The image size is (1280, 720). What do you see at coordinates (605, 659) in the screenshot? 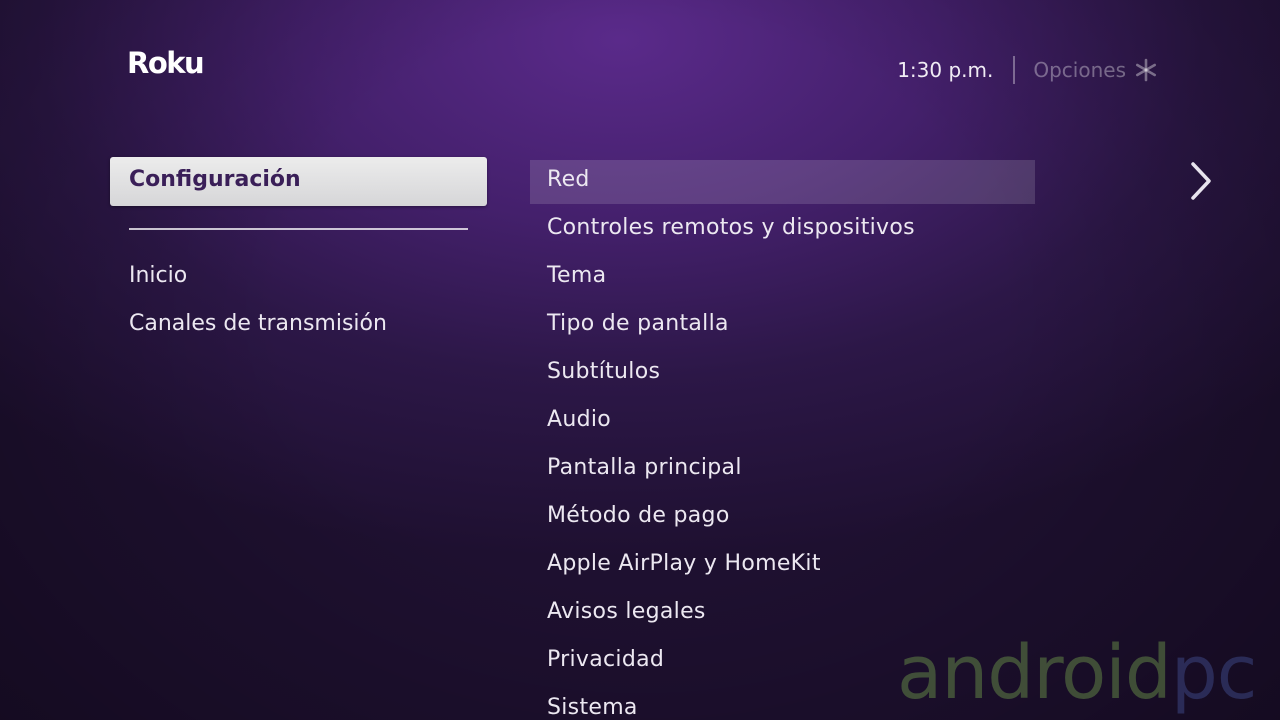
I see `settings-item-privacidad: Privacidad` at bounding box center [605, 659].